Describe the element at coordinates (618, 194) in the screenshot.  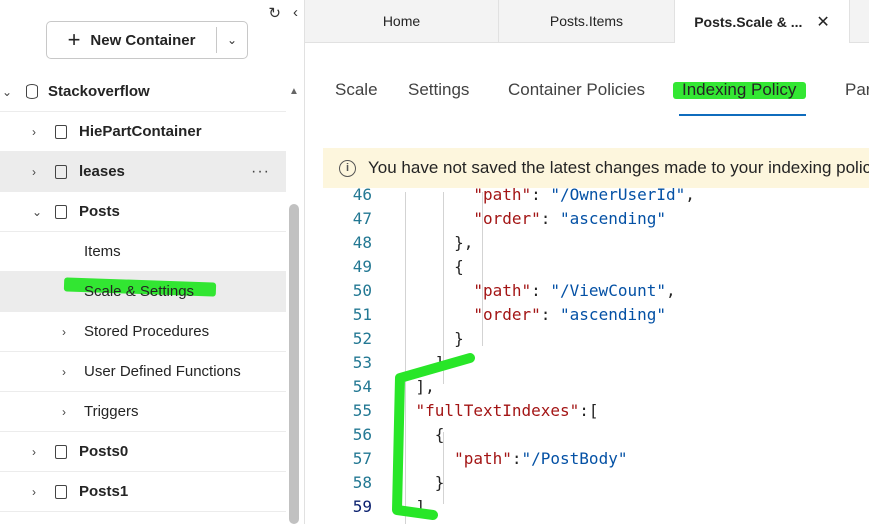
I see `json-string: "/OwnerUserId"` at that location.